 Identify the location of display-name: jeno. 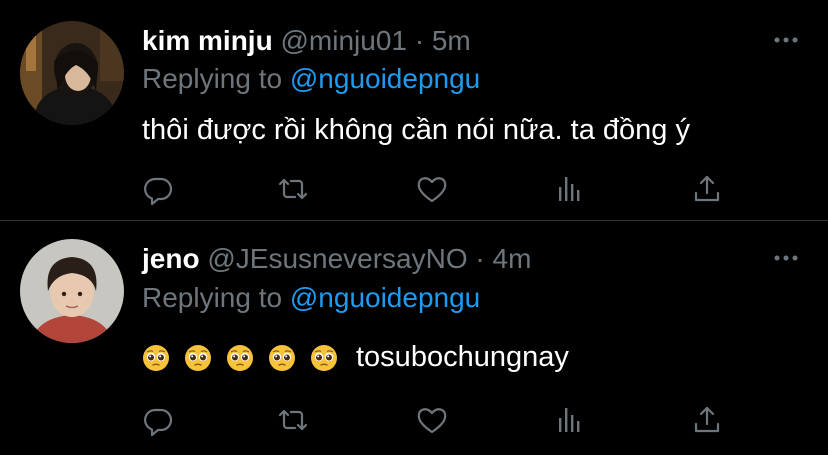
(171, 258).